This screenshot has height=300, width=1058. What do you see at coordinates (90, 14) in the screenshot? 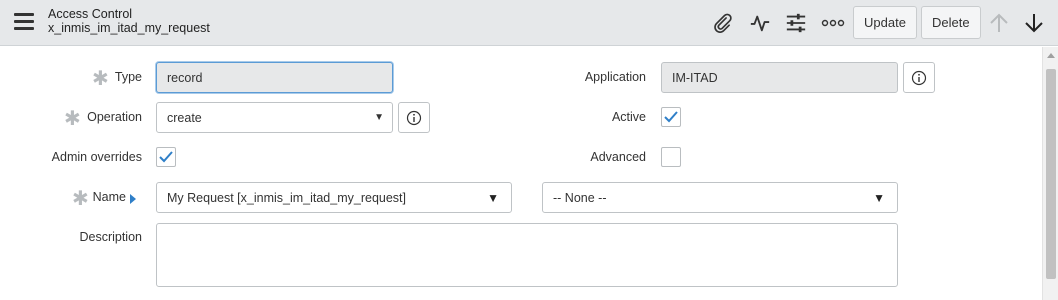
I see `page-title: Access Control` at bounding box center [90, 14].